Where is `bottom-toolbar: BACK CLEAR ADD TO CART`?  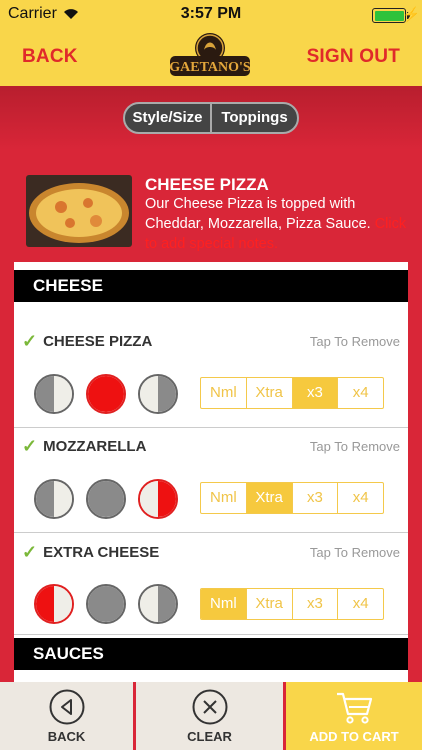 bottom-toolbar: BACK CLEAR ADD TO CART is located at coordinates (211, 716).